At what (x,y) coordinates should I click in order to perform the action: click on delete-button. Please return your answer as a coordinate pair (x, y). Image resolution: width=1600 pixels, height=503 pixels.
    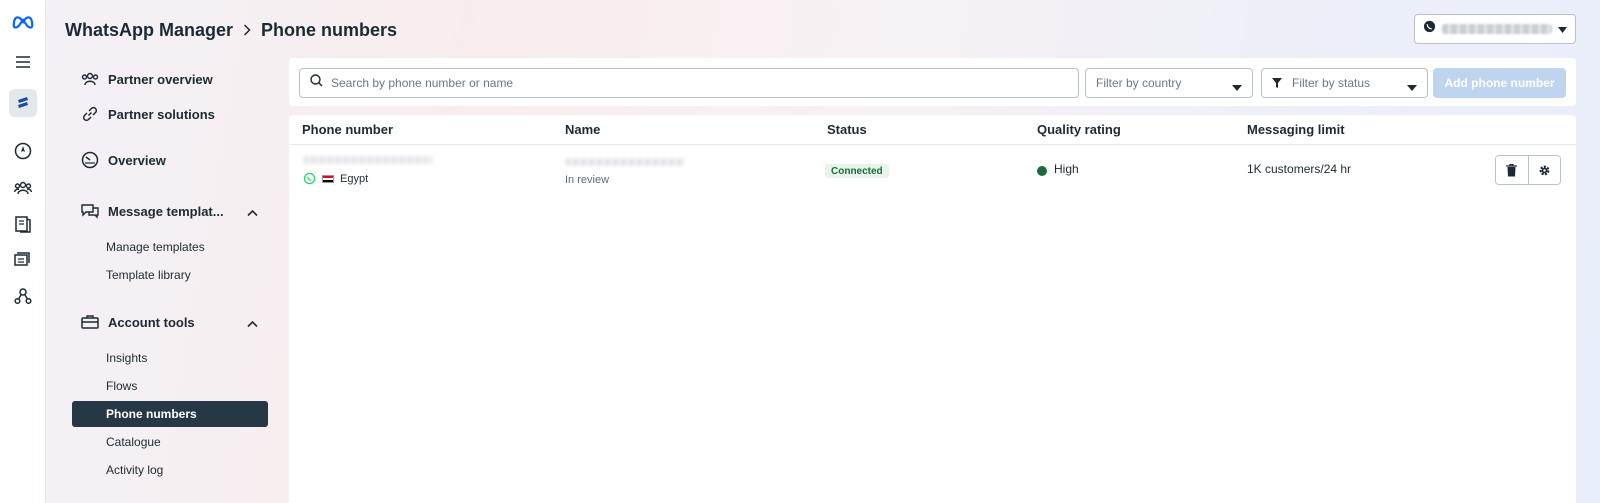
    Looking at the image, I should click on (1512, 170).